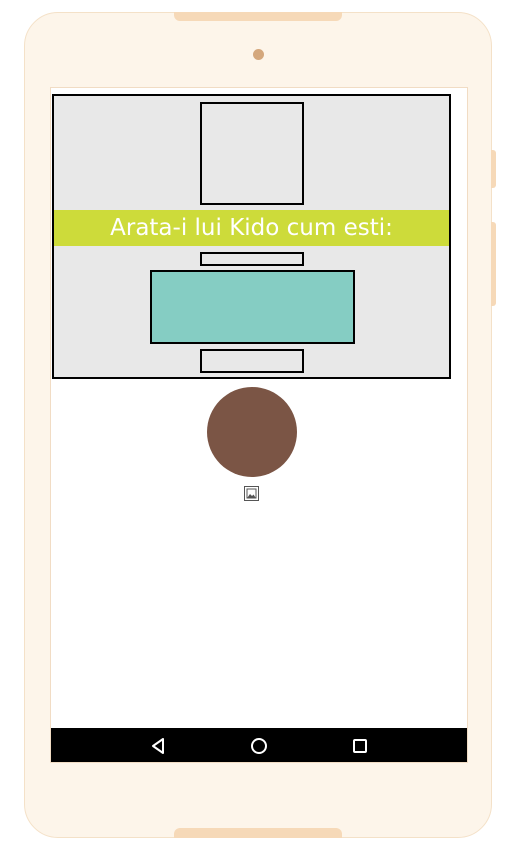 Image resolution: width=507 pixels, height=843 pixels. I want to click on device-bottom-bezel, so click(258, 833).